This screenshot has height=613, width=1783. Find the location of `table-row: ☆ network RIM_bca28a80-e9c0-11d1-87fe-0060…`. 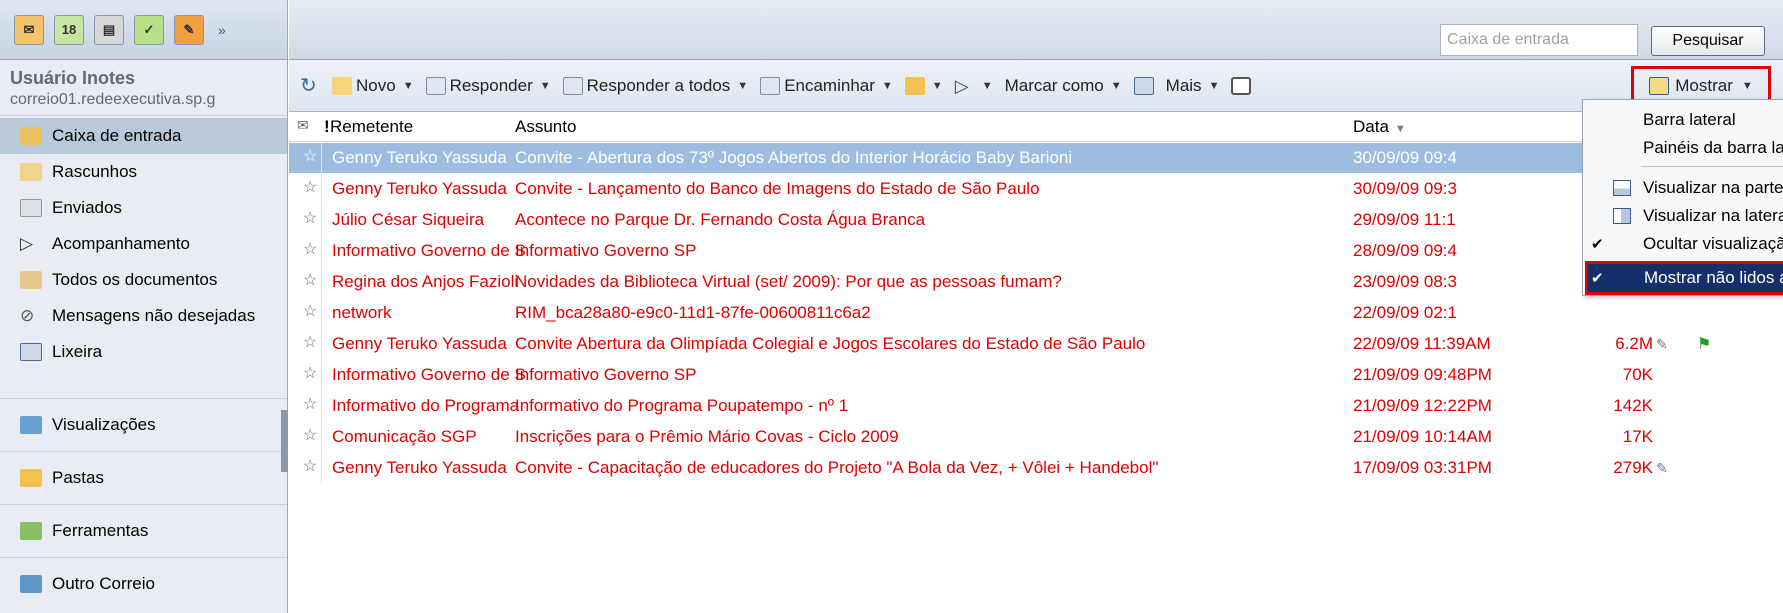

table-row: ☆ network RIM_bca28a80-e9c0-11d1-87fe-0060… is located at coordinates (1036, 313).